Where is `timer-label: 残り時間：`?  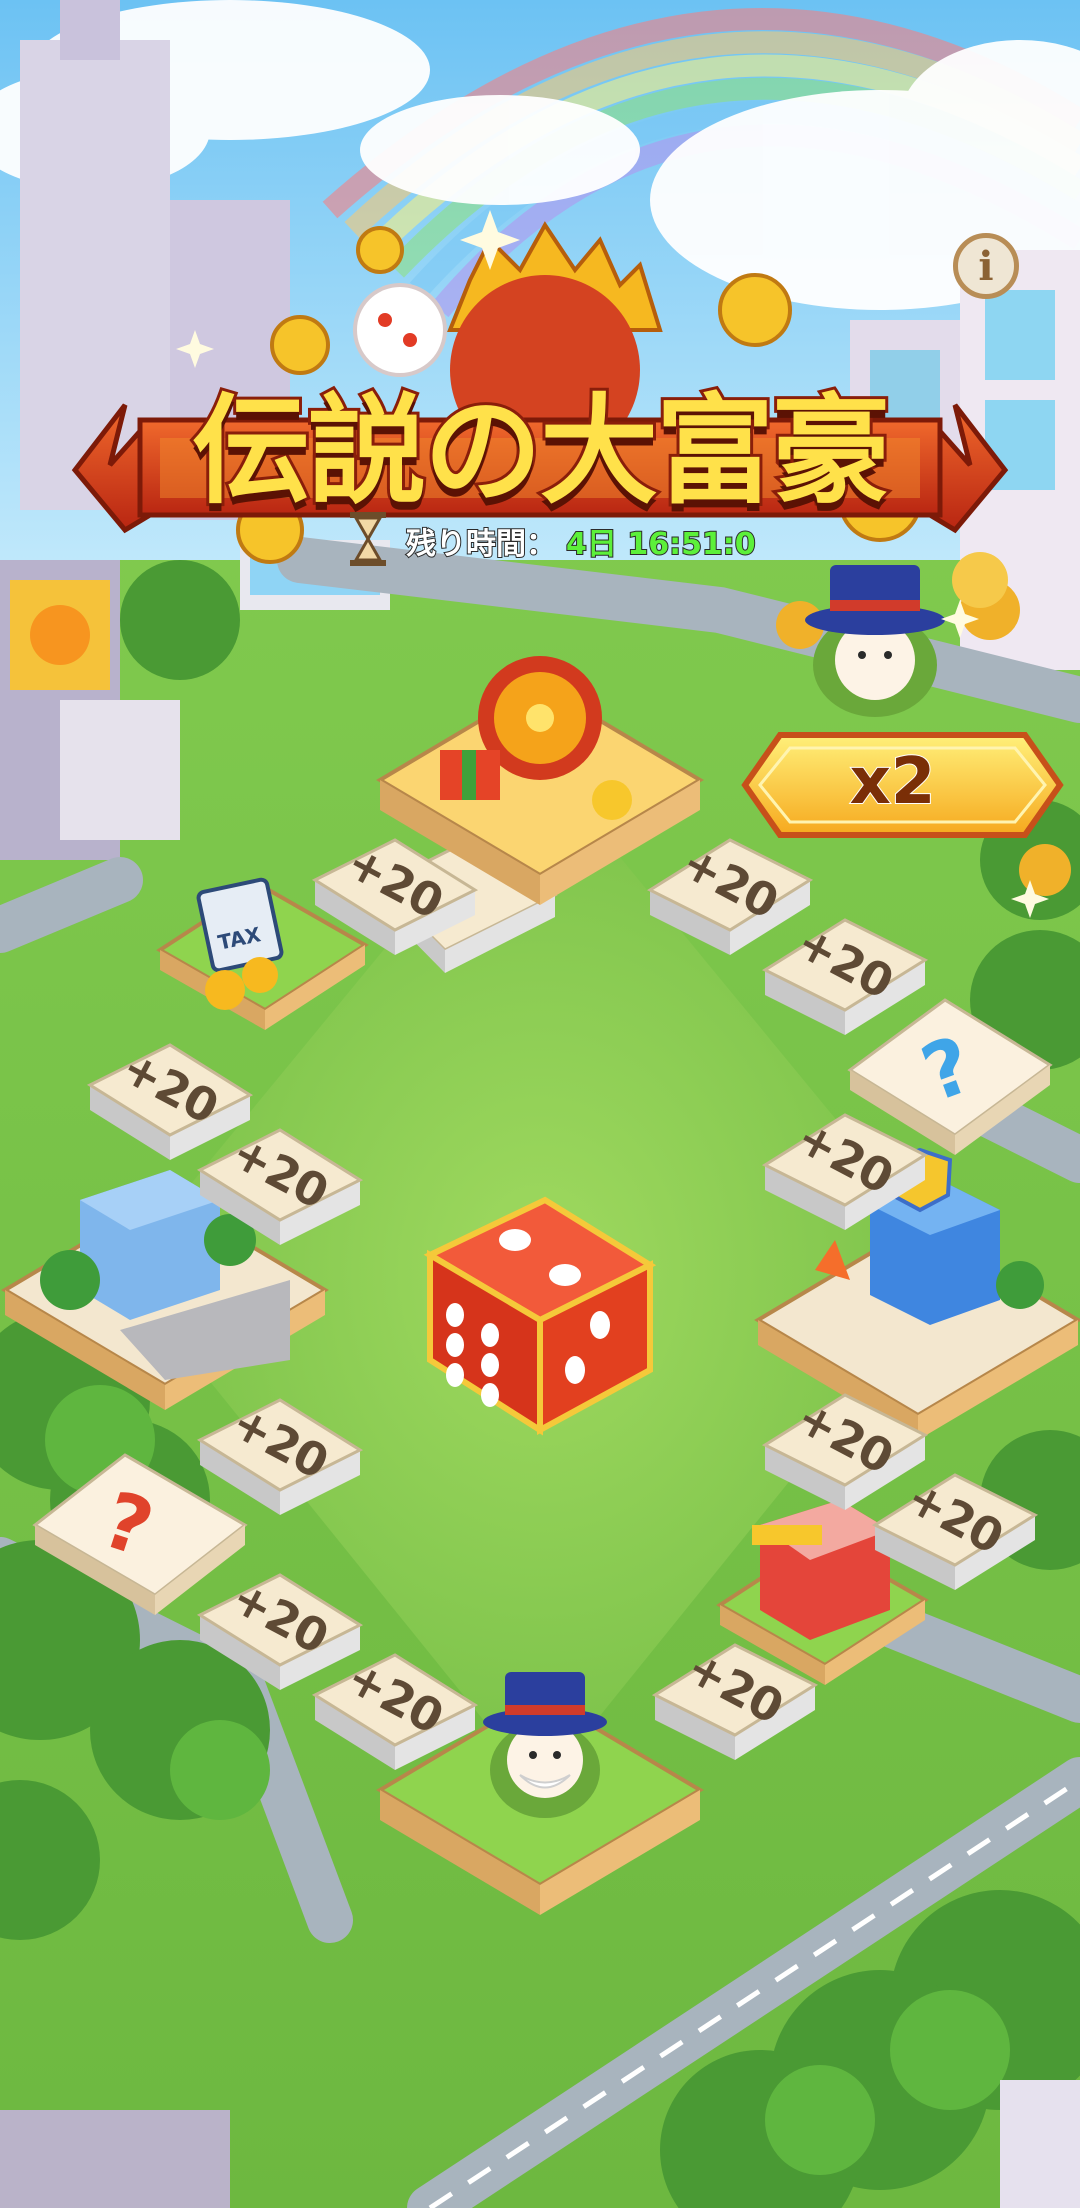 timer-label: 残り時間： is located at coordinates (481, 544).